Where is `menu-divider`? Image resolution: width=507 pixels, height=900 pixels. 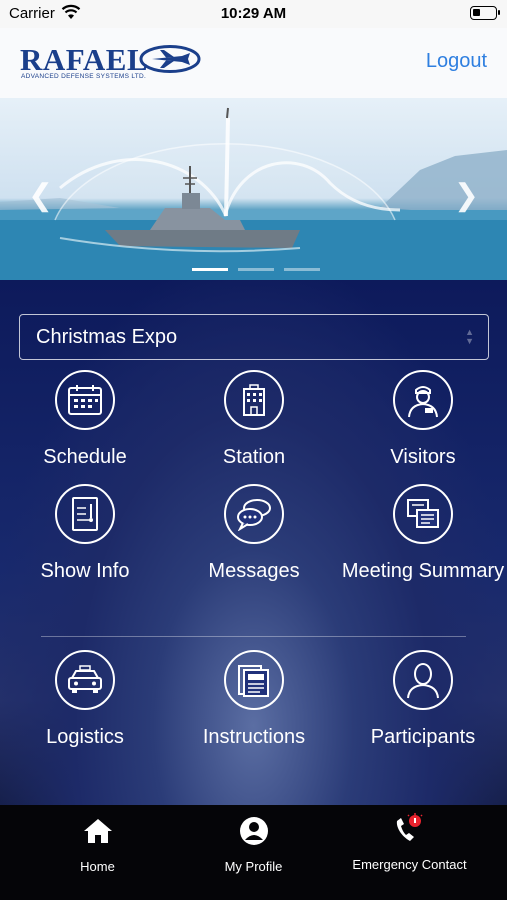 menu-divider is located at coordinates (253, 636).